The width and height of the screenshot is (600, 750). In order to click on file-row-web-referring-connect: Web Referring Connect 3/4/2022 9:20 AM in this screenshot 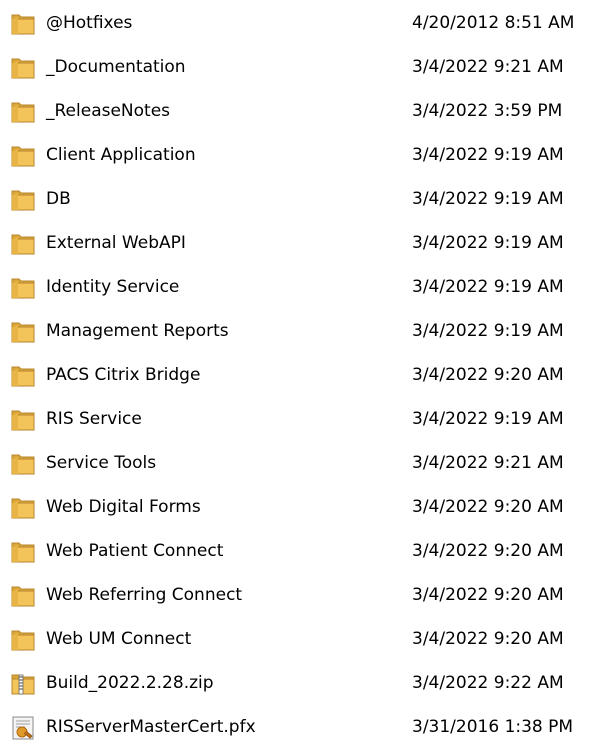, I will do `click(300, 596)`.